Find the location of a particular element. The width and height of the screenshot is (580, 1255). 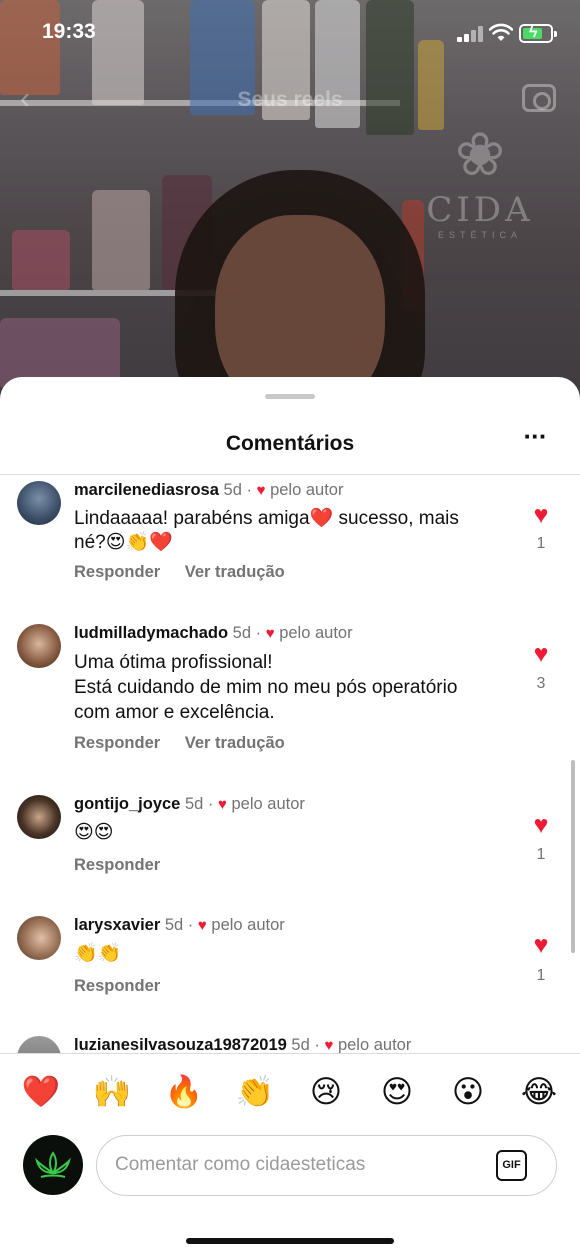

reaction-heart-eyes-icon: 😍 is located at coordinates (397, 1092).